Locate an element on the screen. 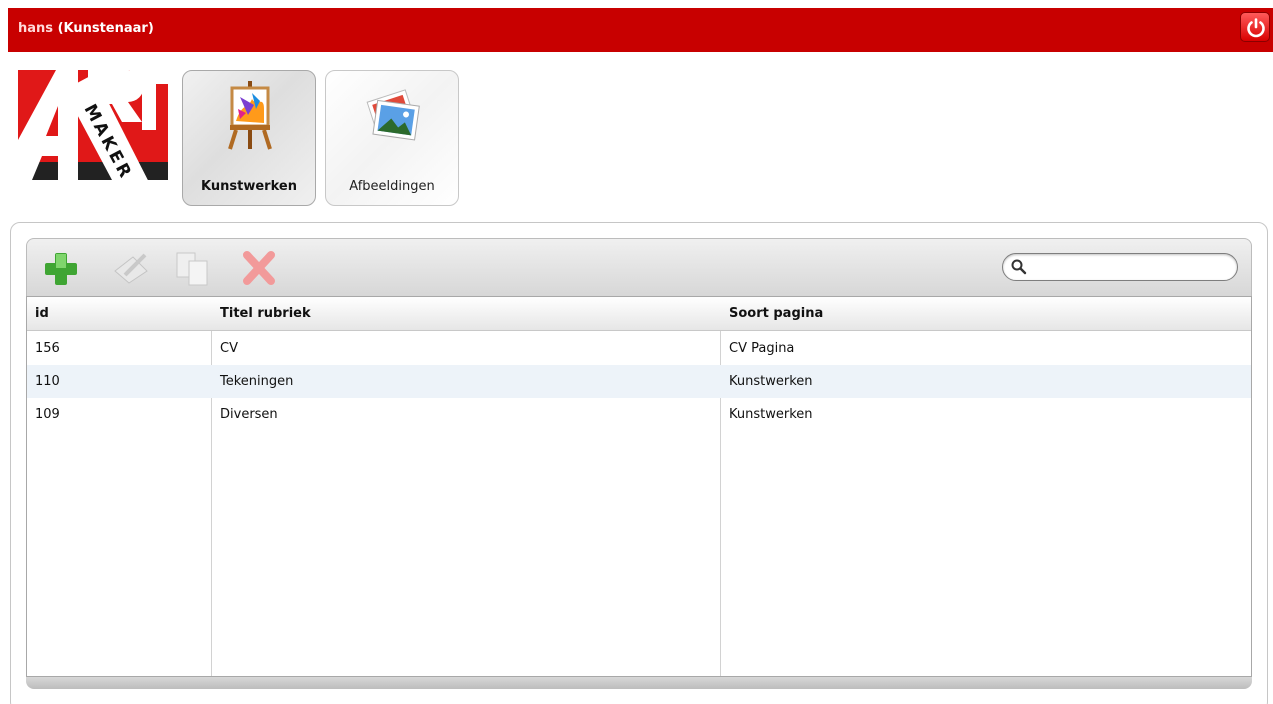  add-plus-icon is located at coordinates (61, 269).